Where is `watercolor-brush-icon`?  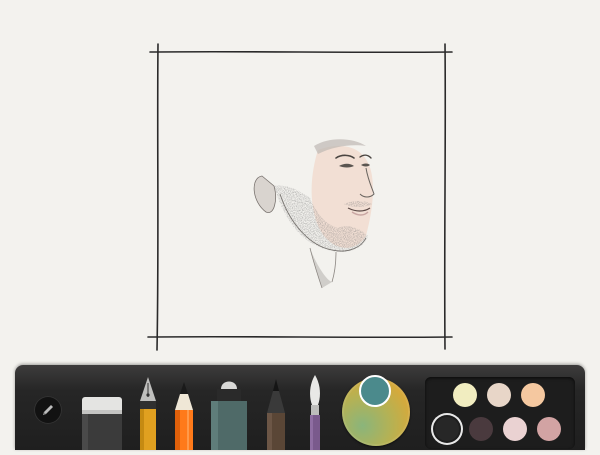 watercolor-brush-icon is located at coordinates (315, 412).